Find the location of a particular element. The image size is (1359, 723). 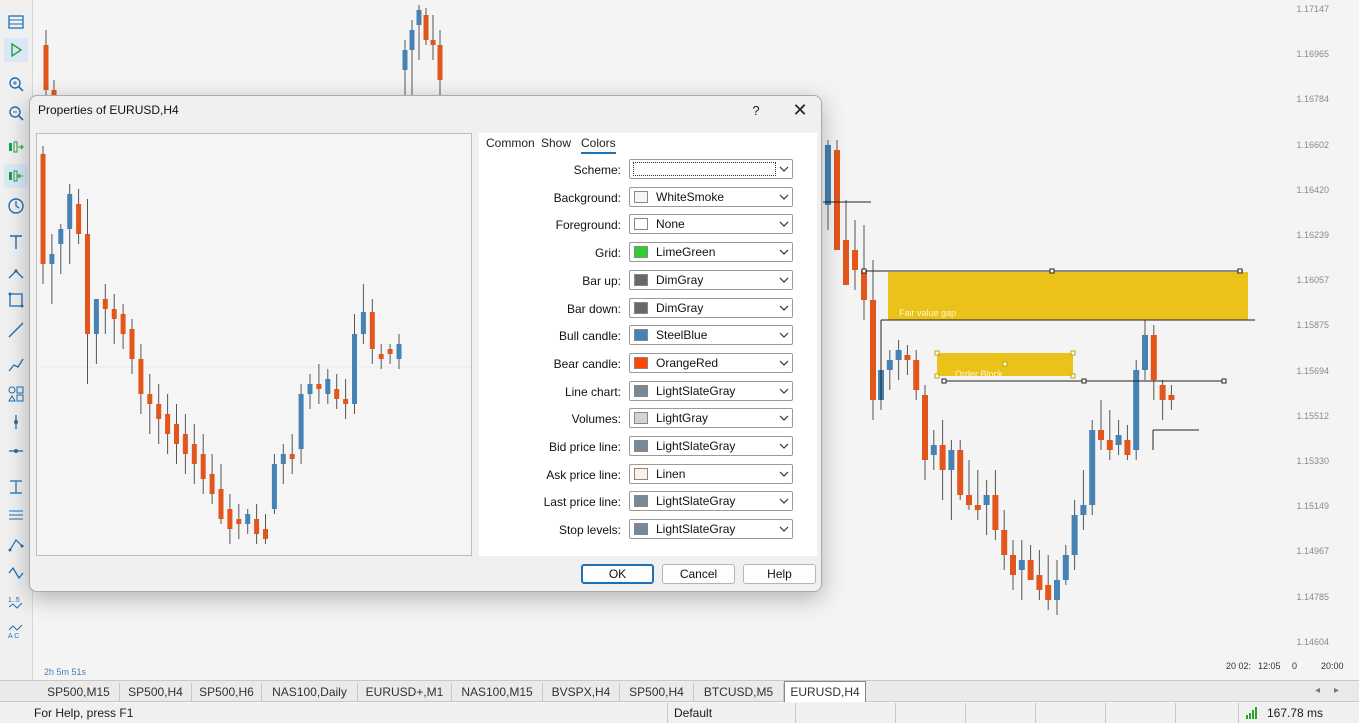

trendline-icon is located at coordinates (16, 272).